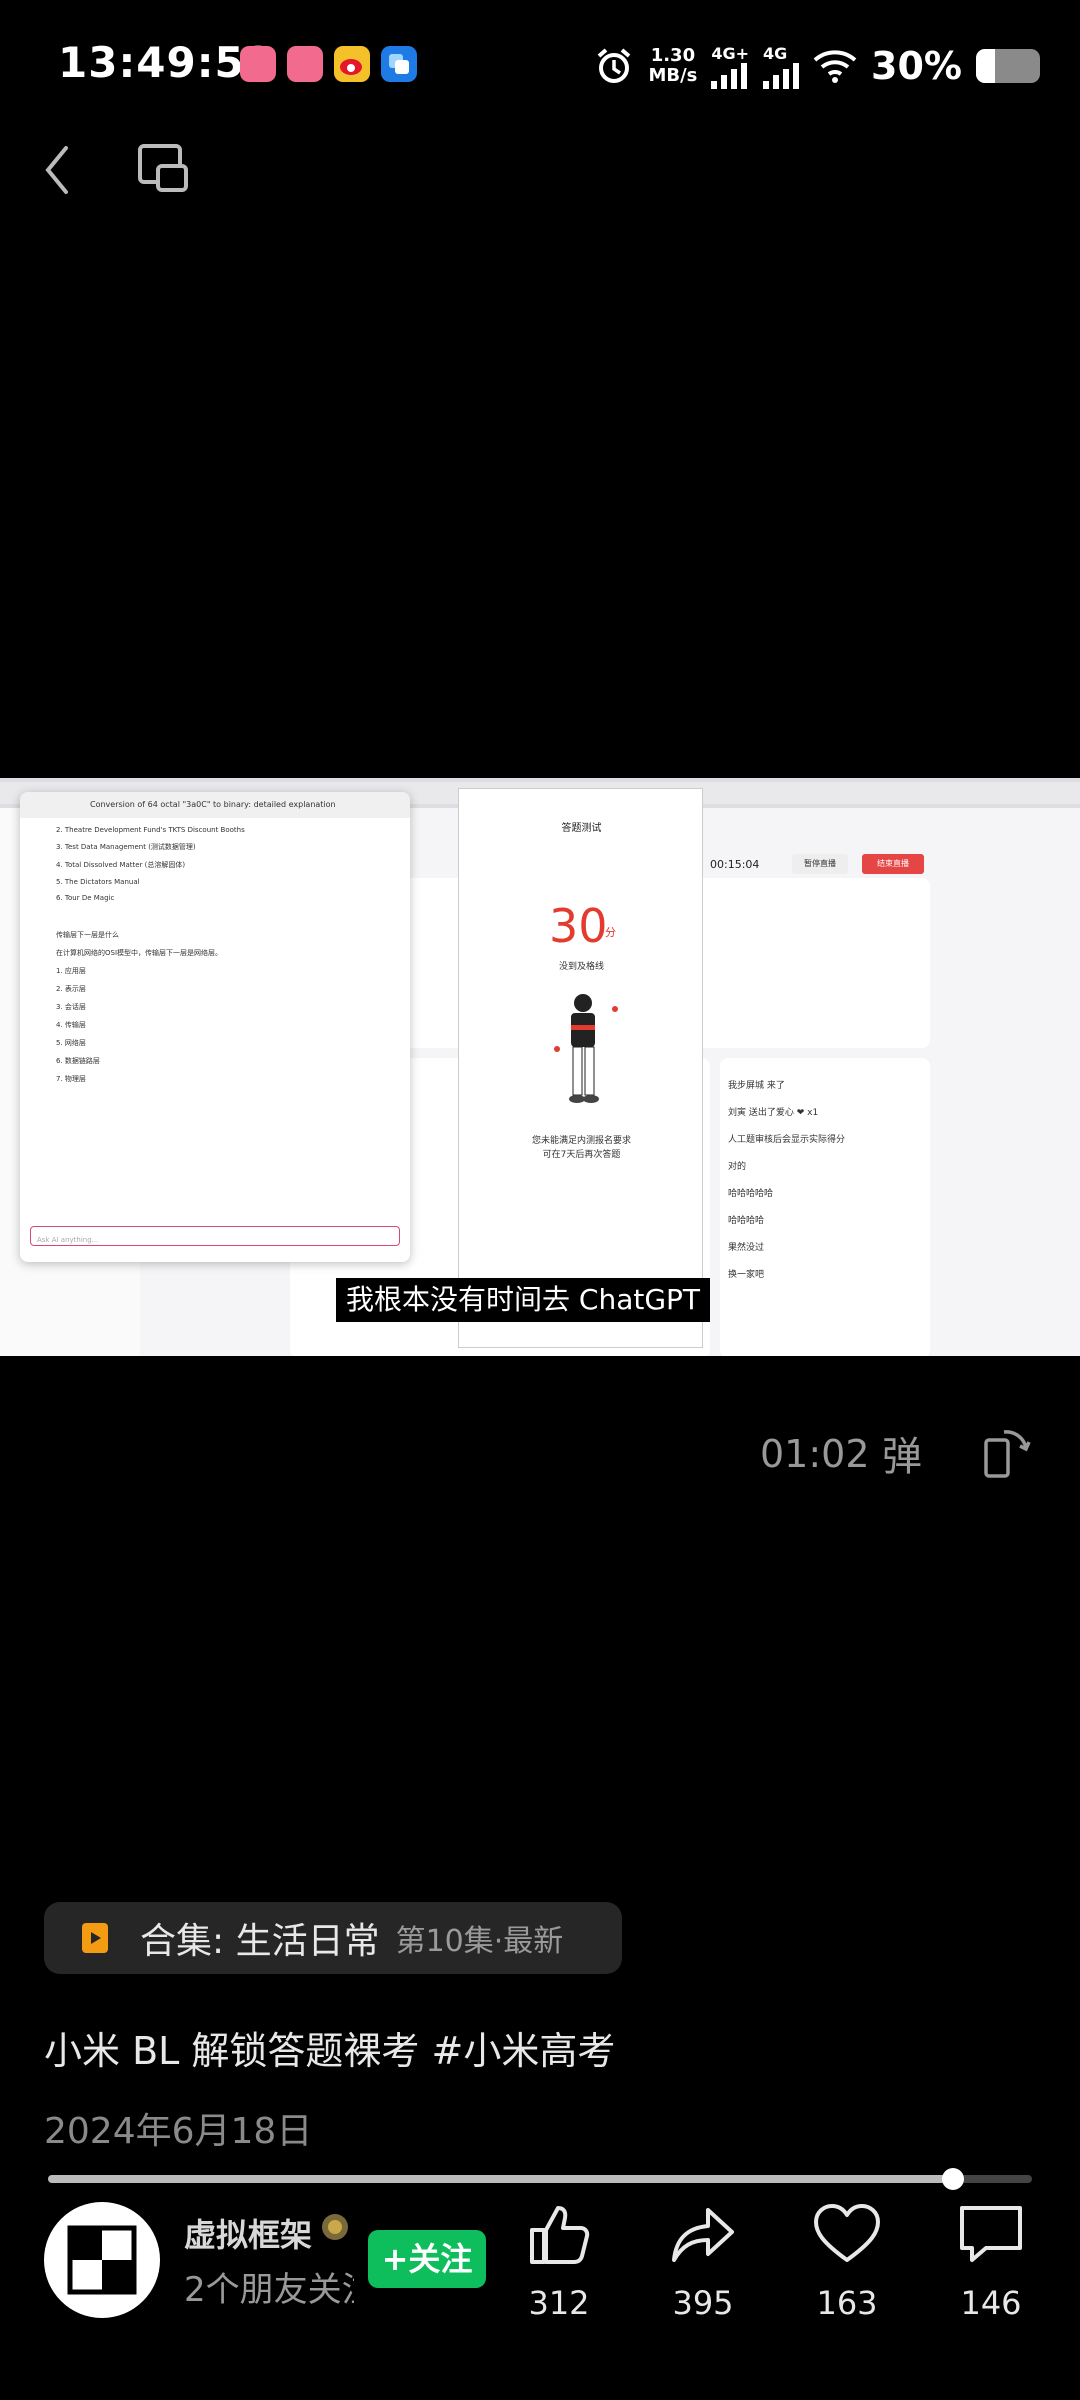 This screenshot has height=2400, width=1080. I want to click on chat-line: 1. 应用层, so click(71, 971).